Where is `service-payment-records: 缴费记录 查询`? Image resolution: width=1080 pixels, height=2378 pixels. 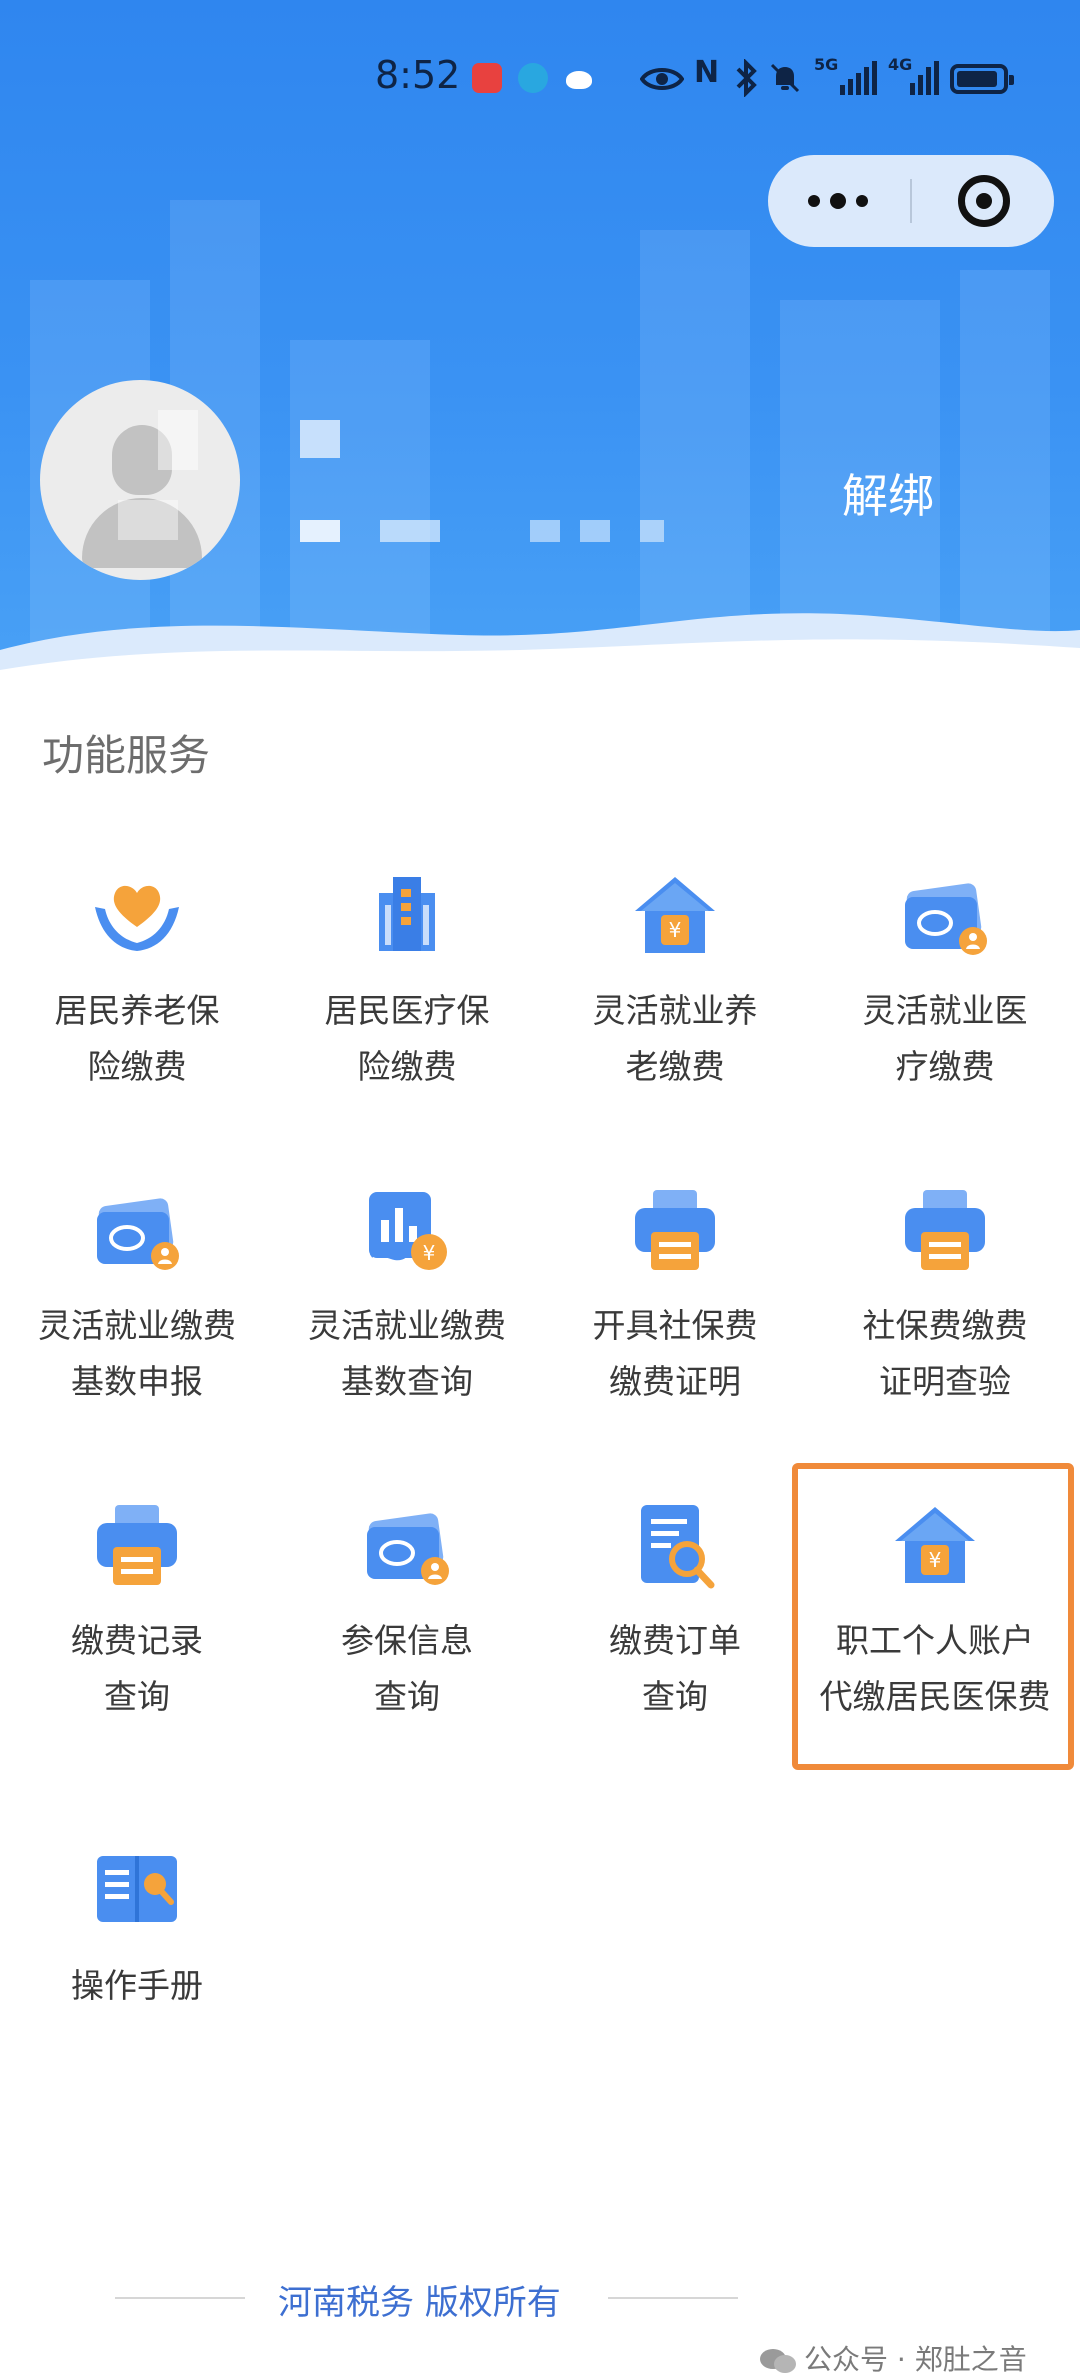 service-payment-records: 缴费记录 查询 is located at coordinates (137, 1610).